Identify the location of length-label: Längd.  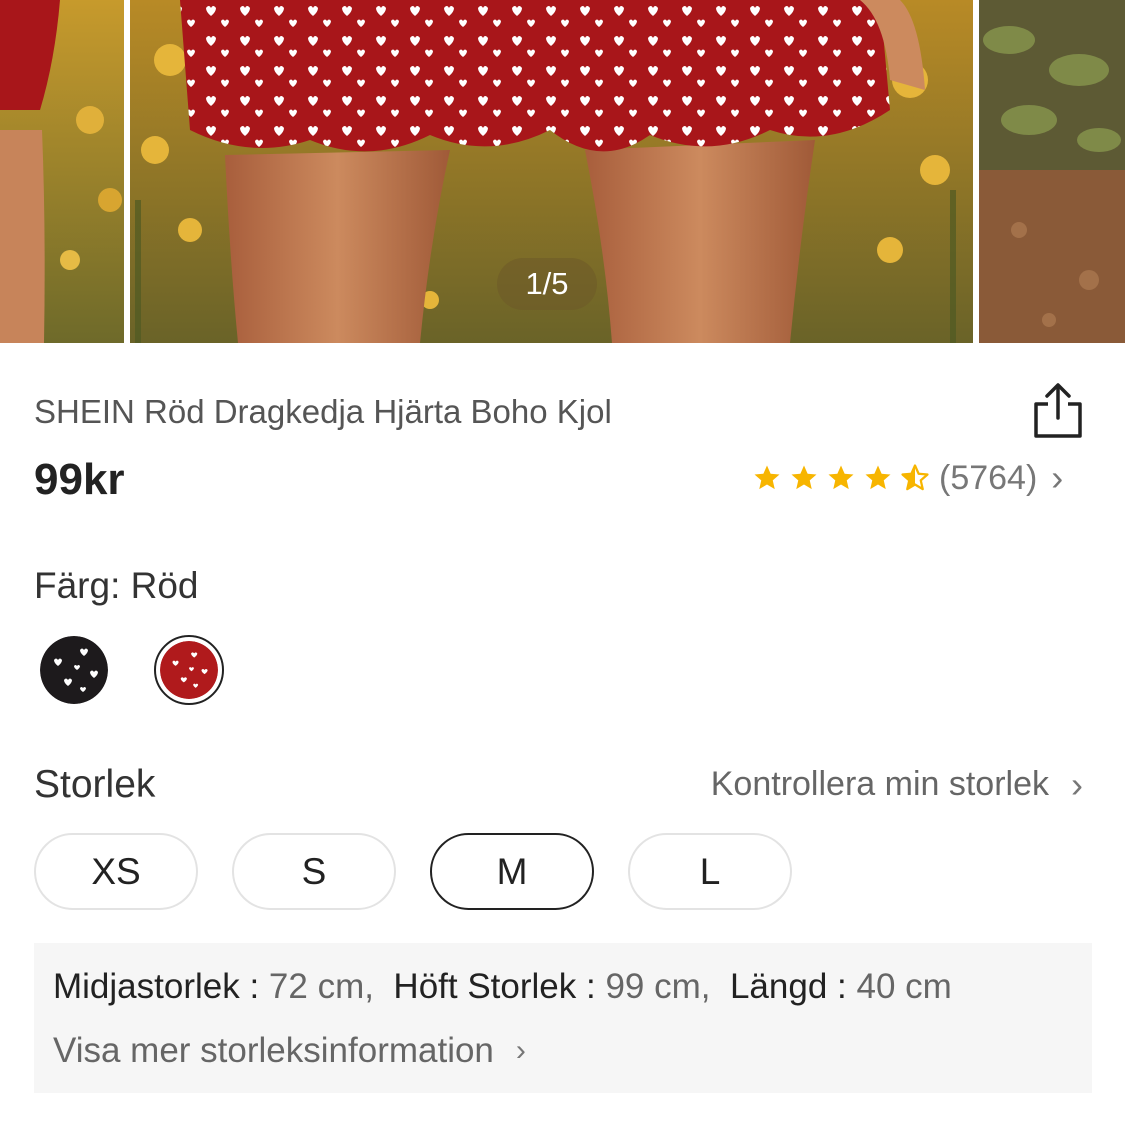
(778, 986).